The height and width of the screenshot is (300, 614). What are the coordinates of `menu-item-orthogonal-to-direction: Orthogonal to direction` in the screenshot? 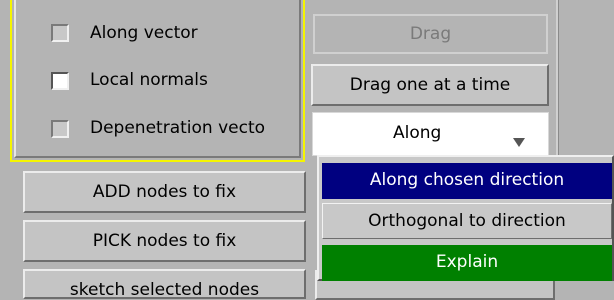 It's located at (467, 221).